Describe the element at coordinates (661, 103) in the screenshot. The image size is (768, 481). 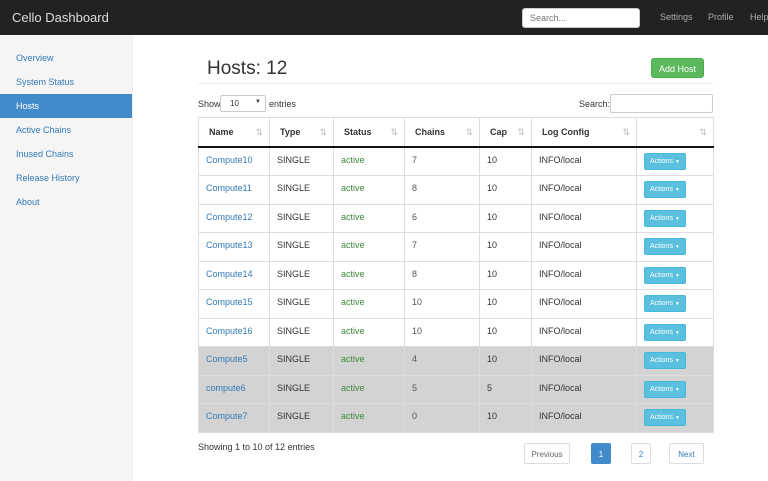
I see `table-search-input` at that location.